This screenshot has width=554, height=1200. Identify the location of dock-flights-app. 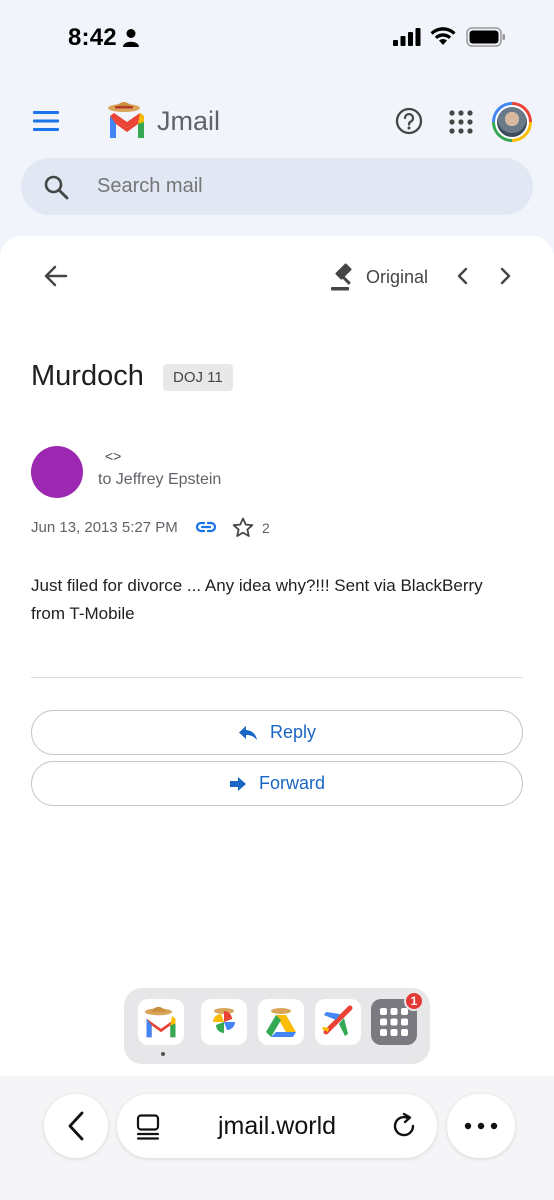
(338, 1022).